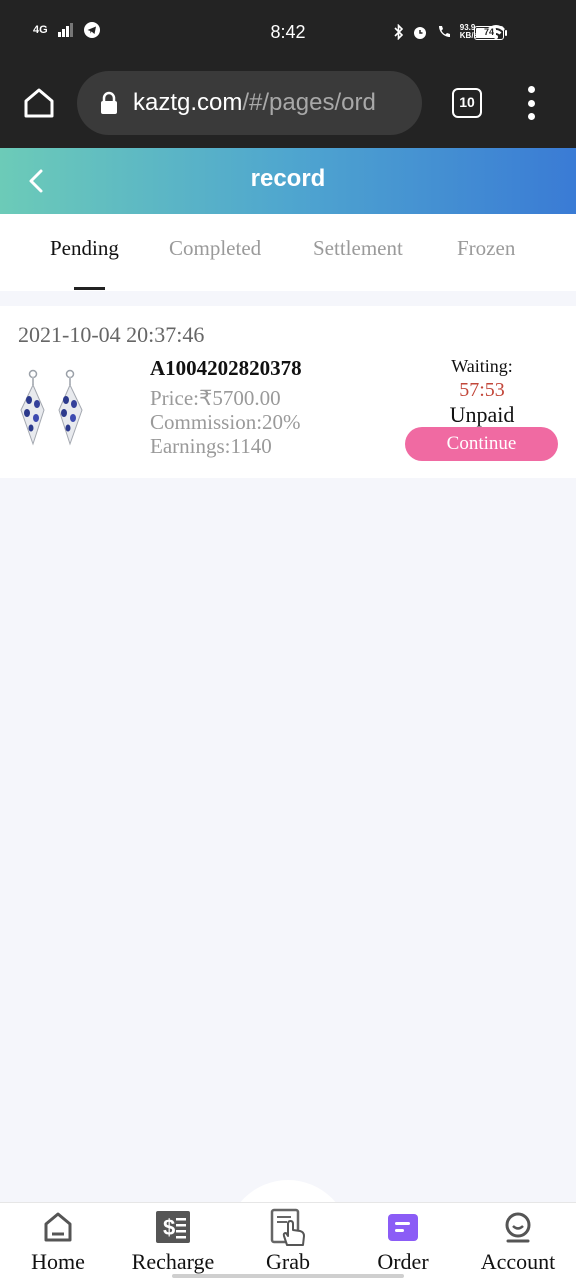 This screenshot has height=1280, width=576. I want to click on tab-completed: Completed, so click(215, 248).